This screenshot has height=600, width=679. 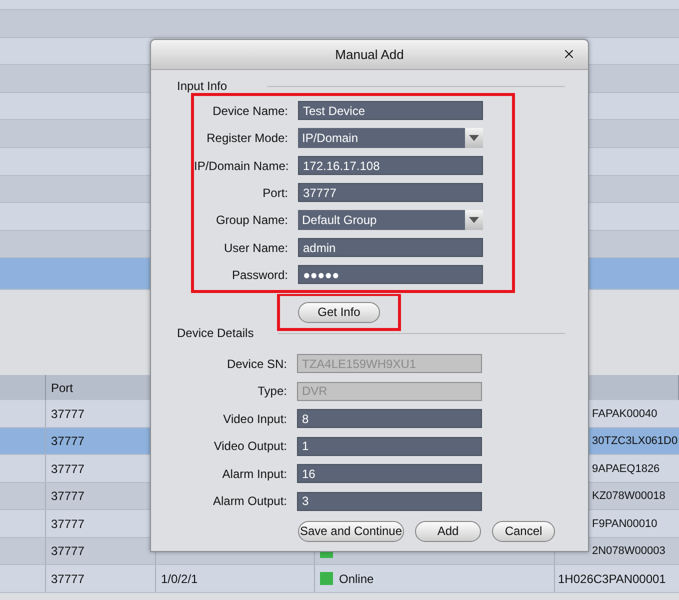 What do you see at coordinates (356, 579) in the screenshot?
I see `status-text: Online` at bounding box center [356, 579].